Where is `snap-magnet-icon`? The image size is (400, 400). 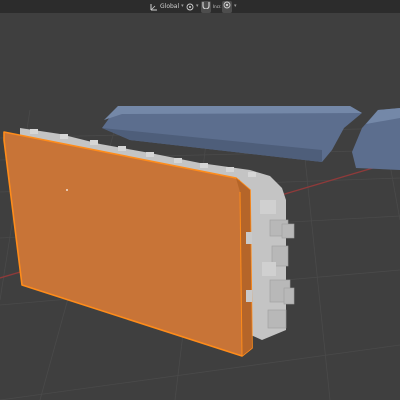
snap-magnet-icon is located at coordinates (206, 5).